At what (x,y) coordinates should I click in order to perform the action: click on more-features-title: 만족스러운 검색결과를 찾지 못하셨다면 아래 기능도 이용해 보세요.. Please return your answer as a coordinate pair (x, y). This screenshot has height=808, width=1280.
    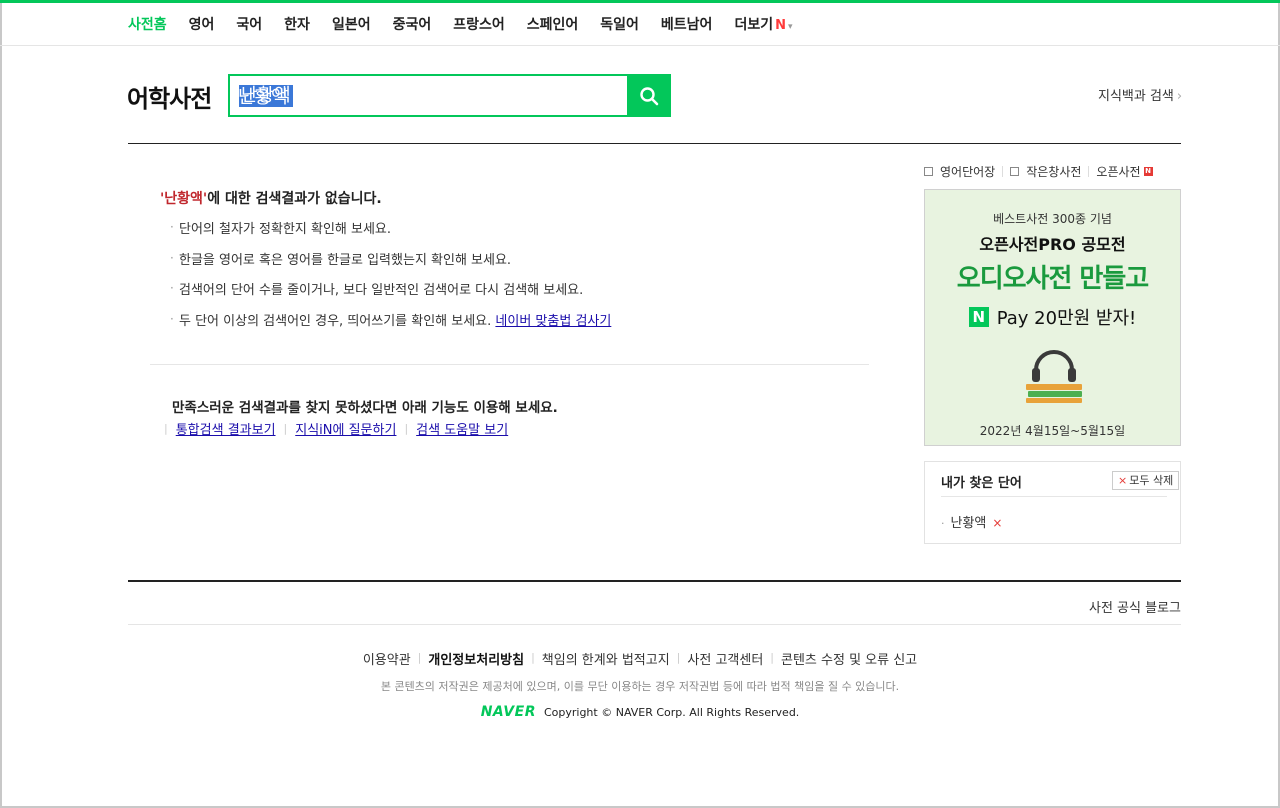
    Looking at the image, I should click on (365, 408).